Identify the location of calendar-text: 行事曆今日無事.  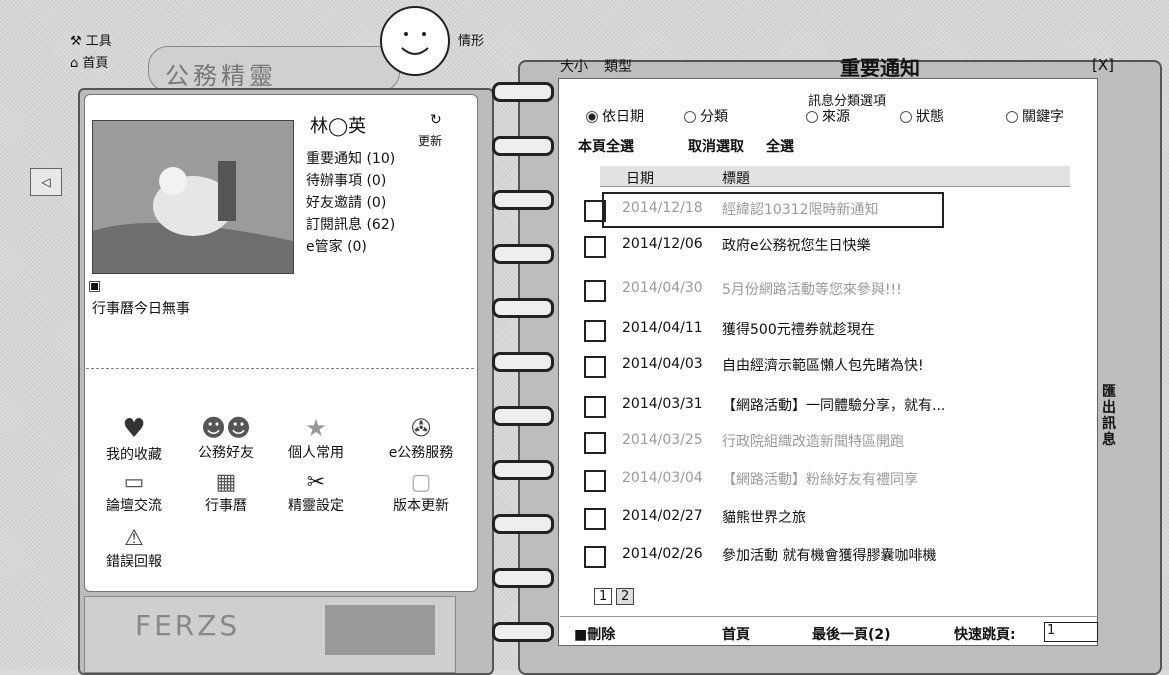
(141, 309).